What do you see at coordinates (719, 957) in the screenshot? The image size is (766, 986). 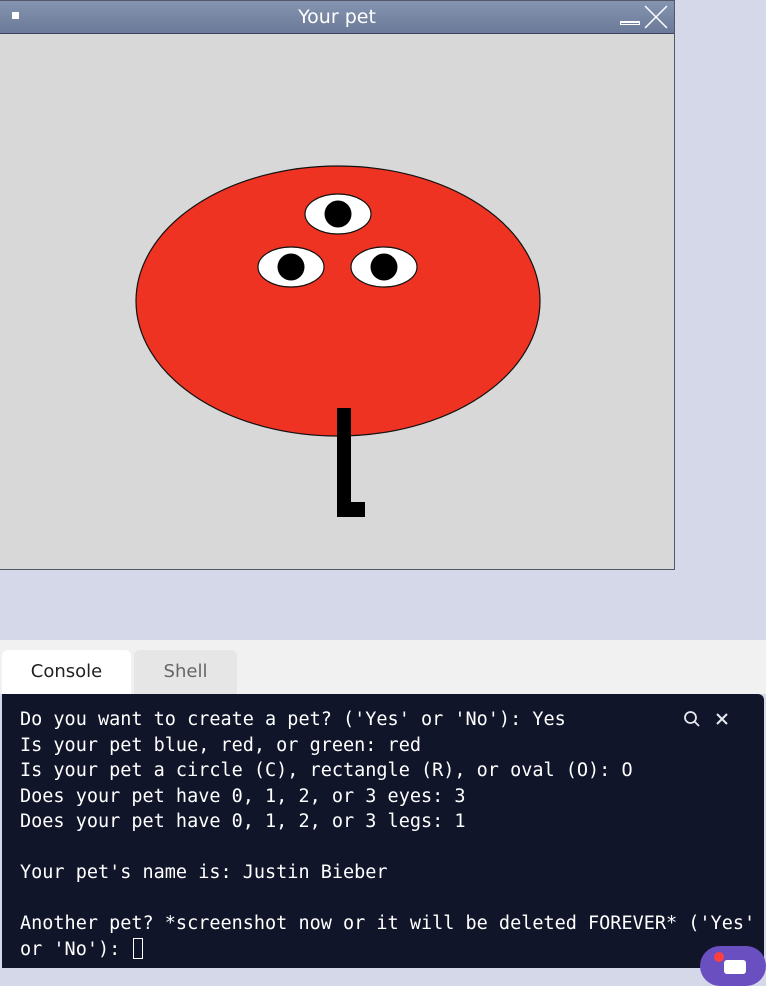 I see `notification-dot-icon` at bounding box center [719, 957].